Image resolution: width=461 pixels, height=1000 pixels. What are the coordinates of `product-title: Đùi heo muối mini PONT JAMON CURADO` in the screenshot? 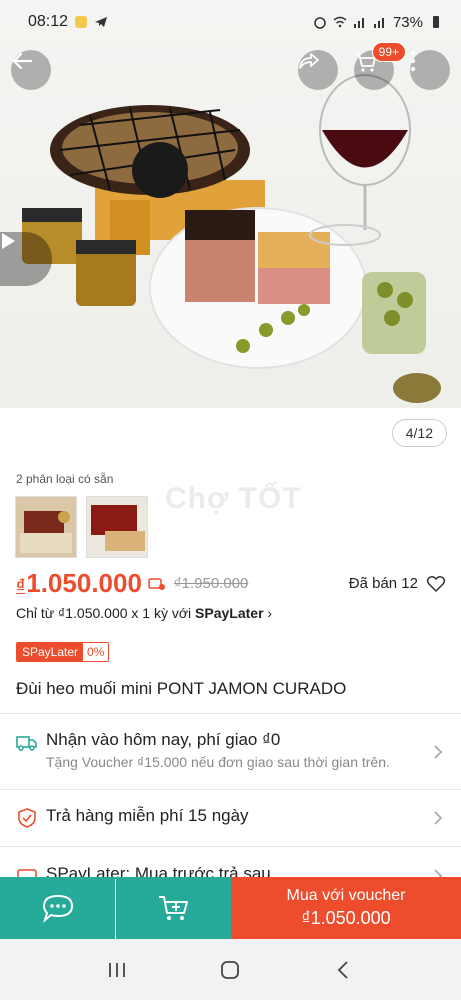 It's located at (181, 688).